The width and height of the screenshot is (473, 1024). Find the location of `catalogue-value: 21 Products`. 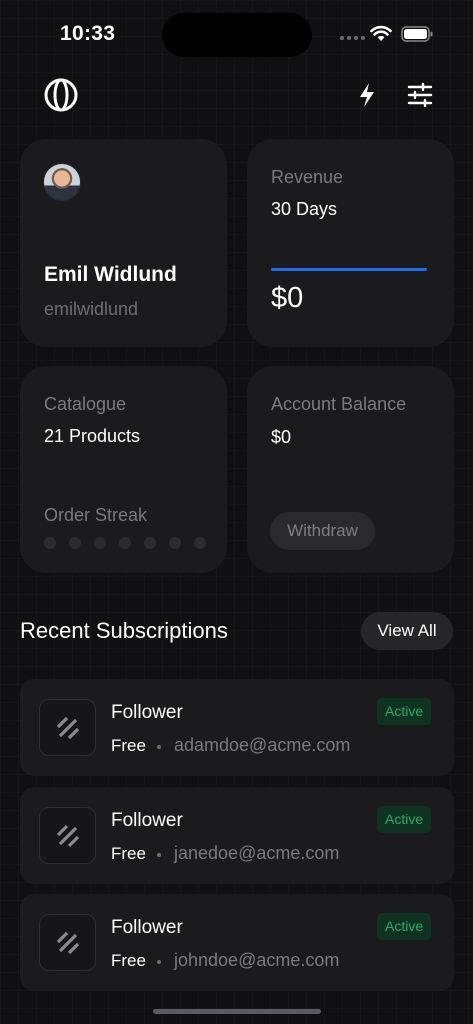

catalogue-value: 21 Products is located at coordinates (92, 436).